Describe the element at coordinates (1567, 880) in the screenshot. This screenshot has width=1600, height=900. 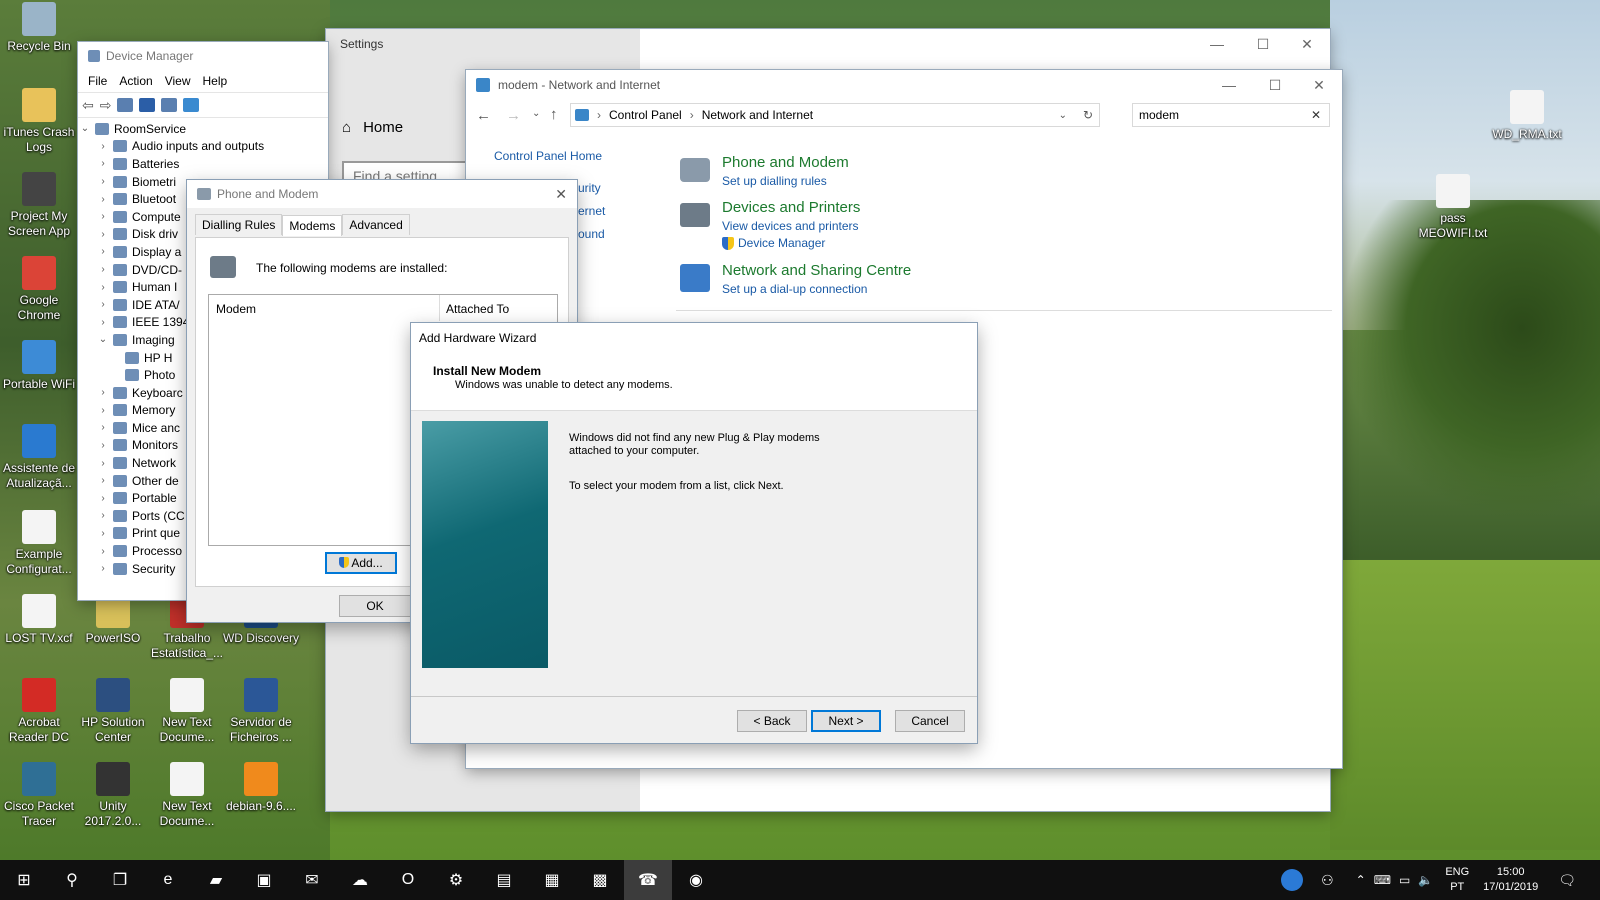
I see `action-center-icon: 🗨` at that location.